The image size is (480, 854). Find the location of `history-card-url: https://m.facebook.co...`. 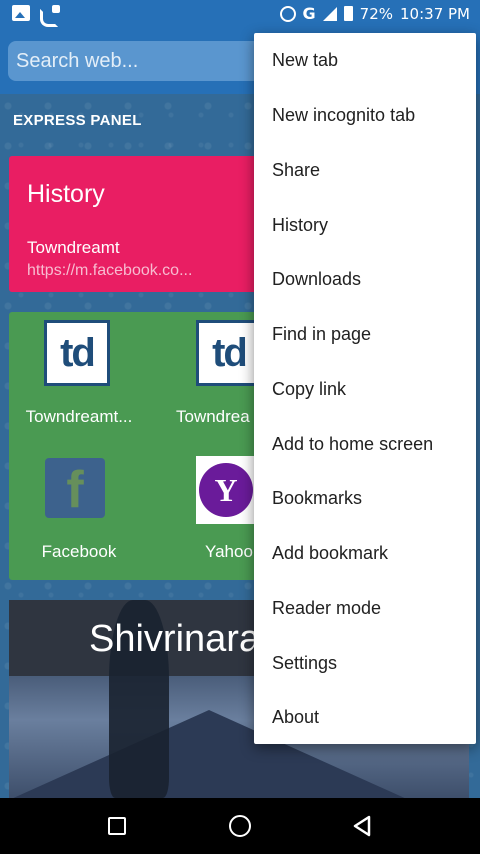

history-card-url: https://m.facebook.co... is located at coordinates (110, 270).